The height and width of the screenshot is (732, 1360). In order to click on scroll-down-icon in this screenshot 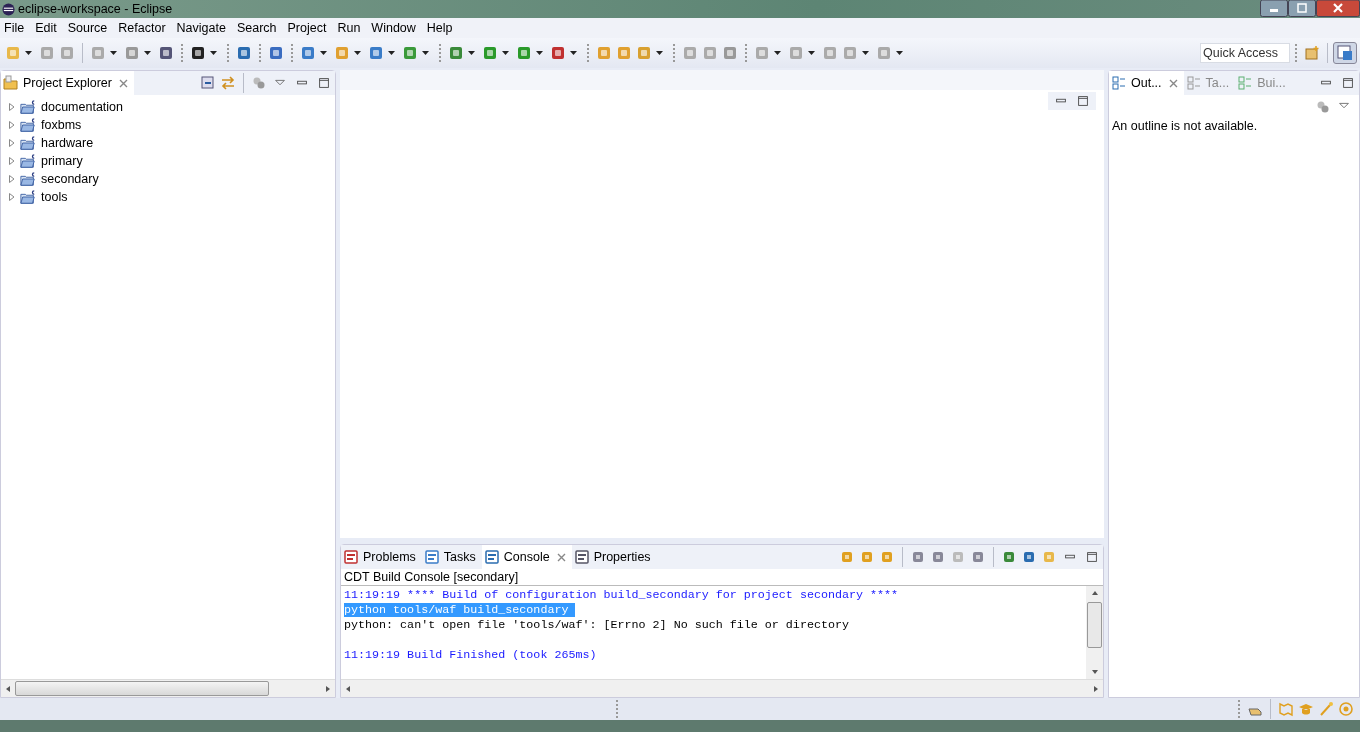, I will do `click(1094, 672)`.